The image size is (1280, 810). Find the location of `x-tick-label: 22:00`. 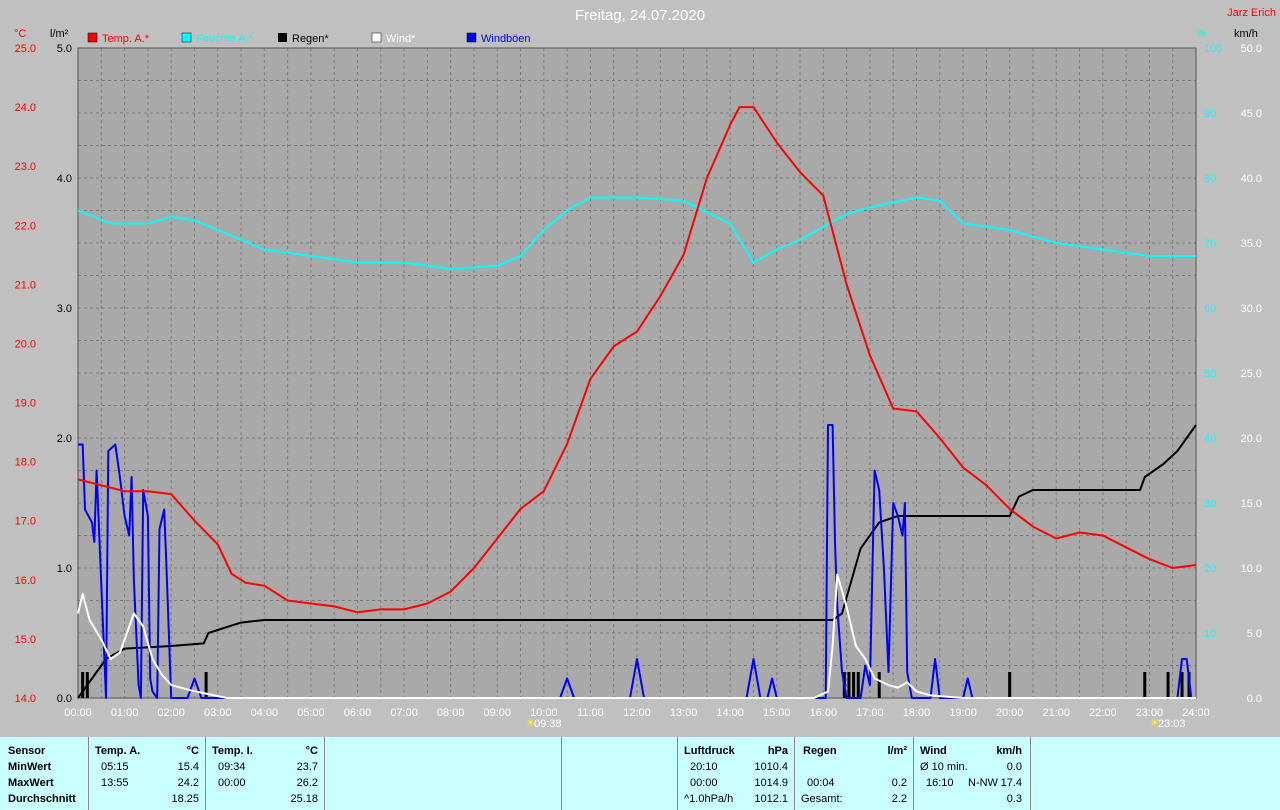

x-tick-label: 22:00 is located at coordinates (1103, 713).